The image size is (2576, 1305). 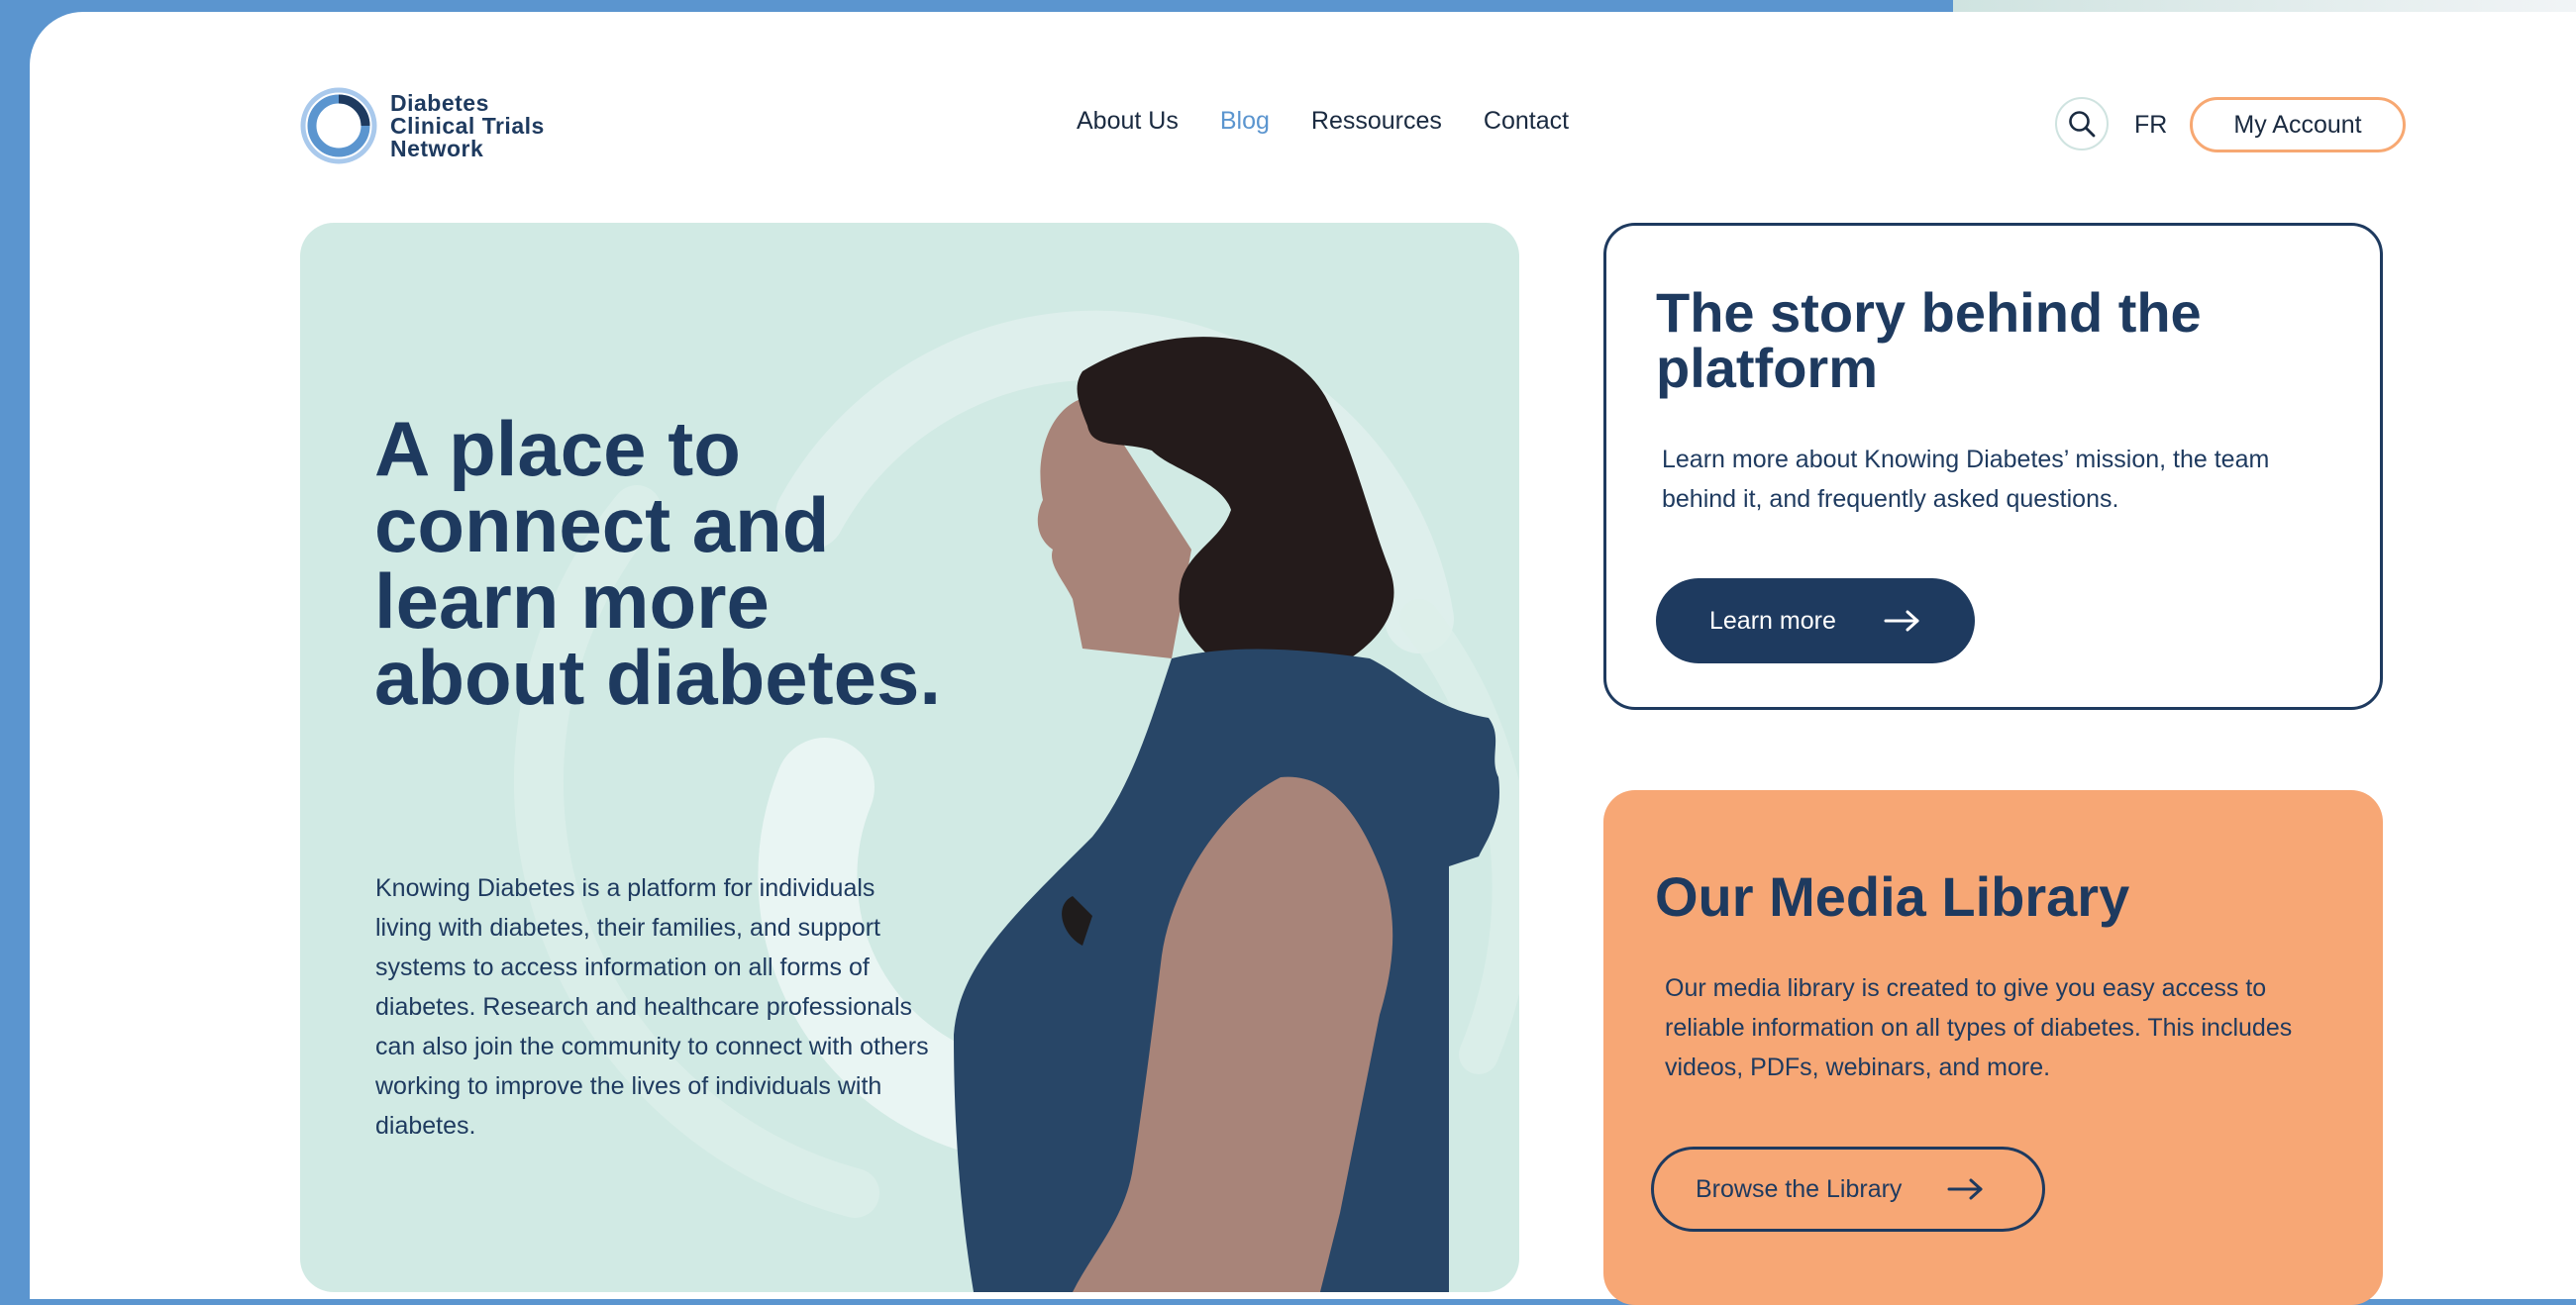 What do you see at coordinates (439, 102) in the screenshot?
I see `logo-line-1: Diabetes` at bounding box center [439, 102].